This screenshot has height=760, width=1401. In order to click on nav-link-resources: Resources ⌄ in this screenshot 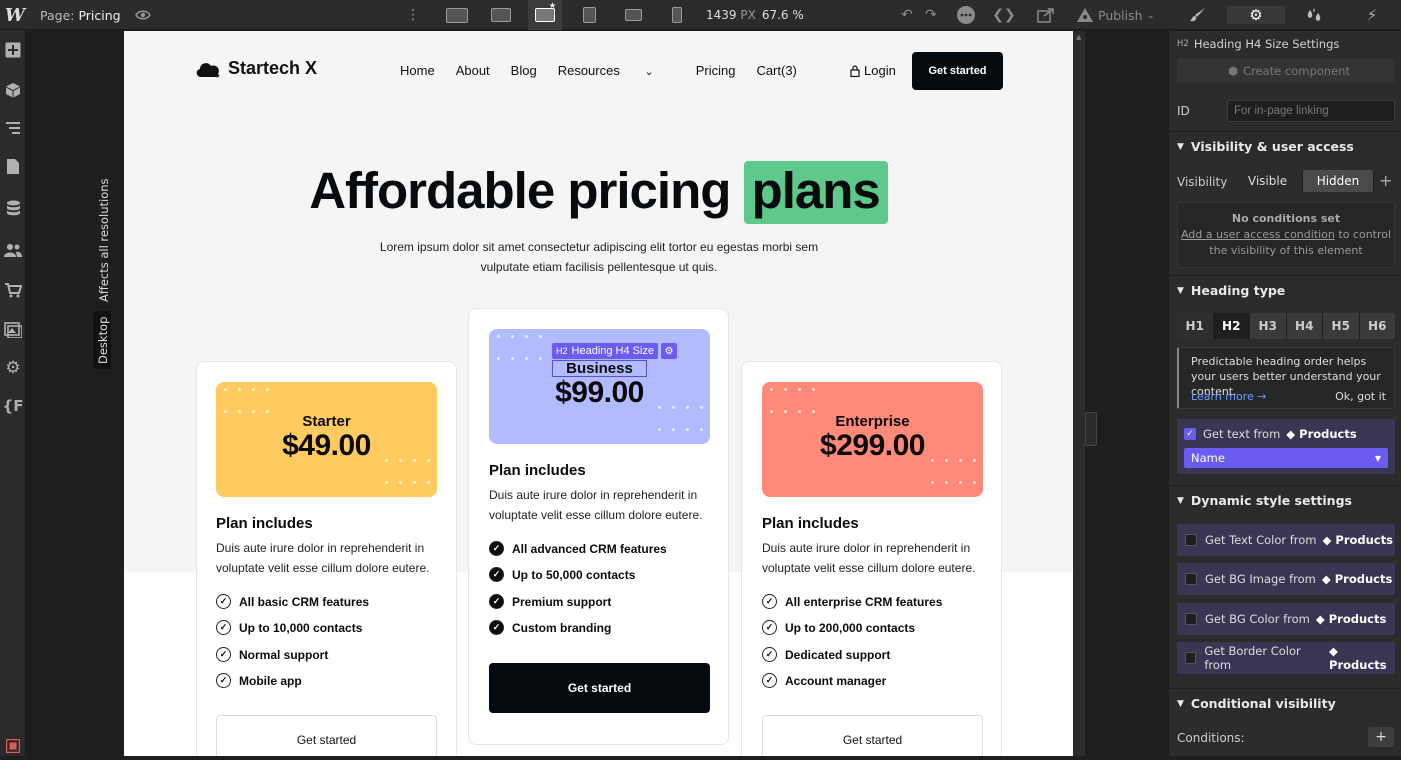, I will do `click(616, 70)`.